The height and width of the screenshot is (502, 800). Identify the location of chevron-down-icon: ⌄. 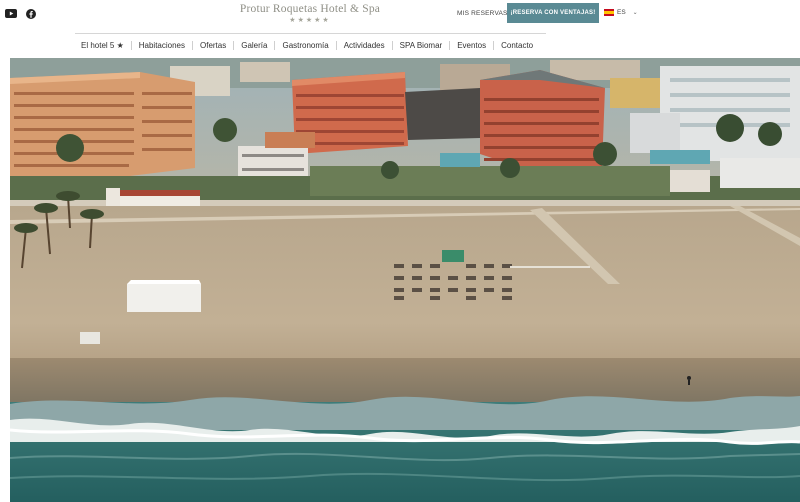
(635, 13).